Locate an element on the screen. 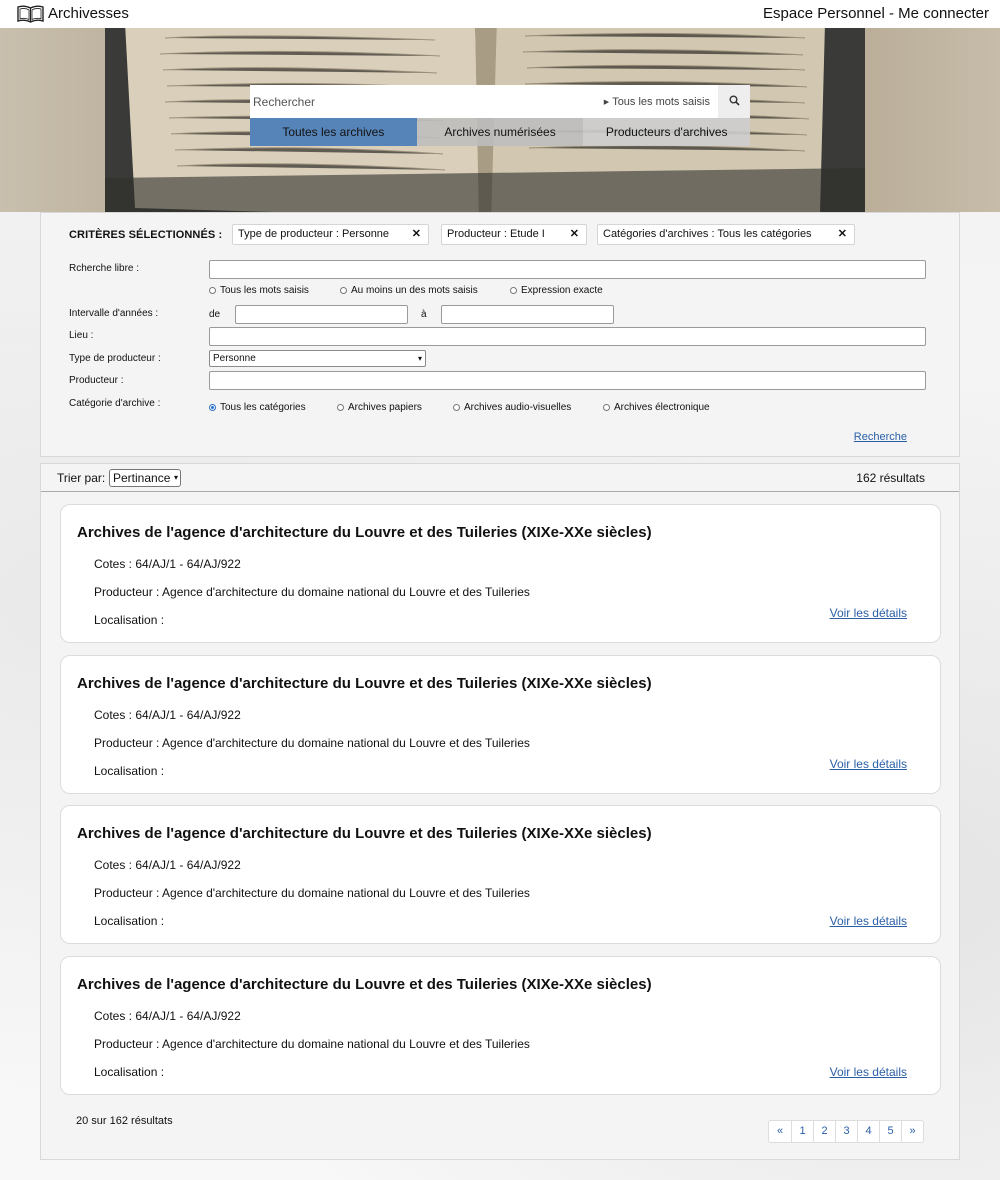  category-option-all: Tous les catégories is located at coordinates (257, 407).